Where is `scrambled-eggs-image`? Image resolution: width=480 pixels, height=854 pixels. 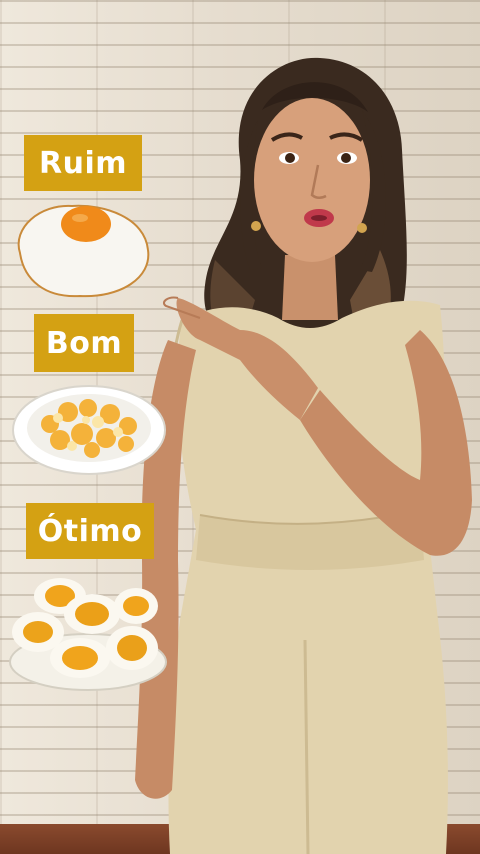
scrambled-eggs-image is located at coordinates (89, 430).